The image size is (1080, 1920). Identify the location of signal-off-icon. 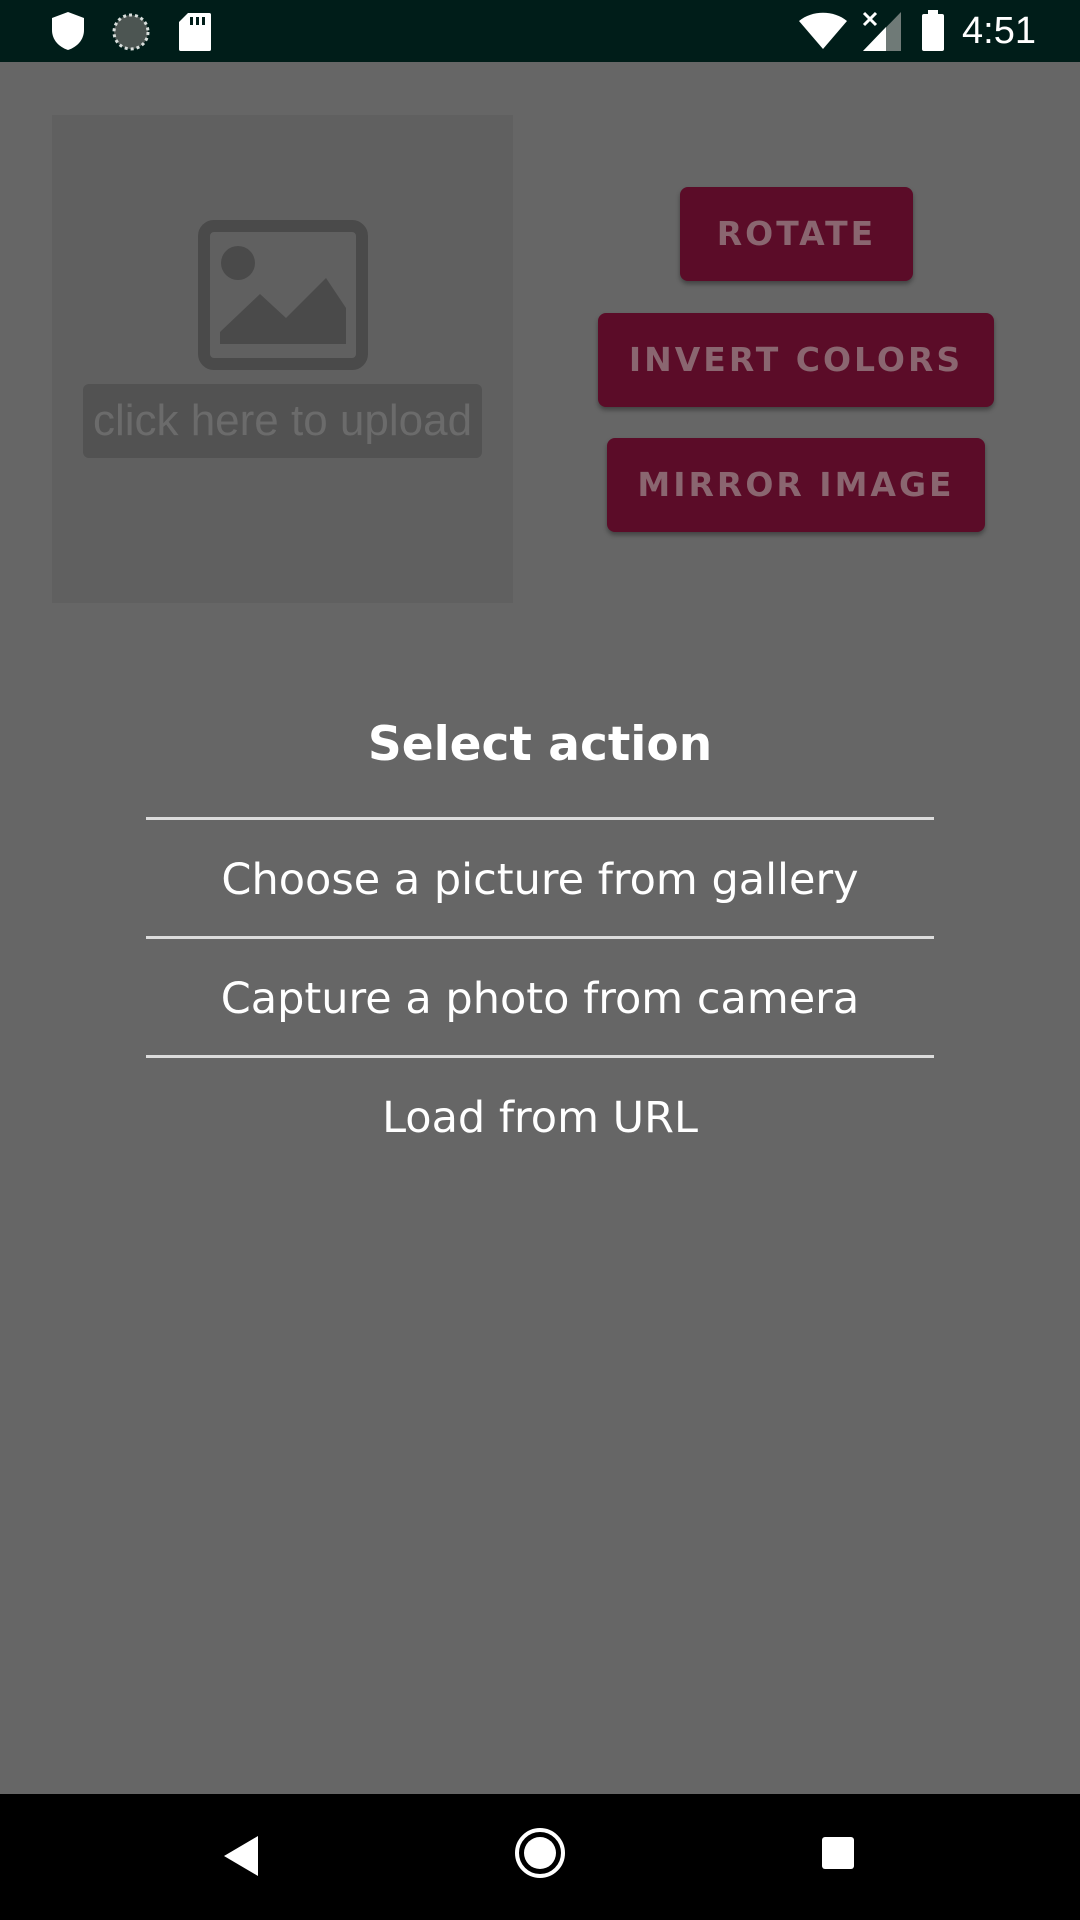
(881, 31).